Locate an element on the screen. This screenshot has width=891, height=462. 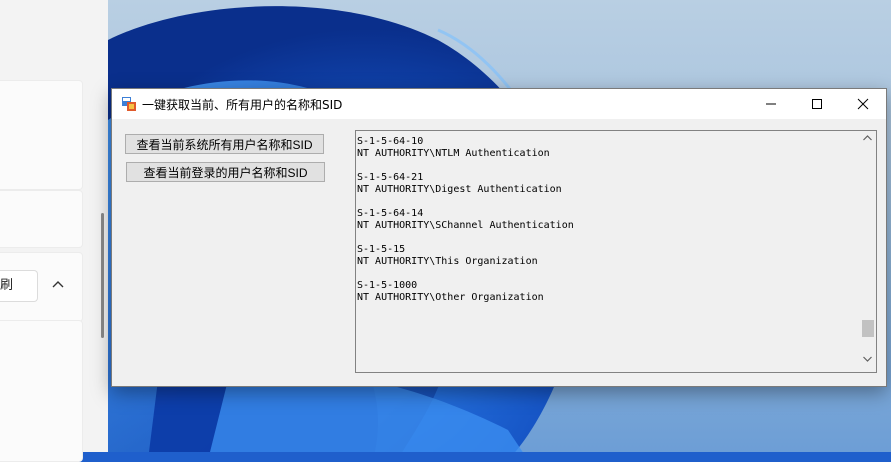
settings-dropdown-text: 刷 is located at coordinates (7, 285).